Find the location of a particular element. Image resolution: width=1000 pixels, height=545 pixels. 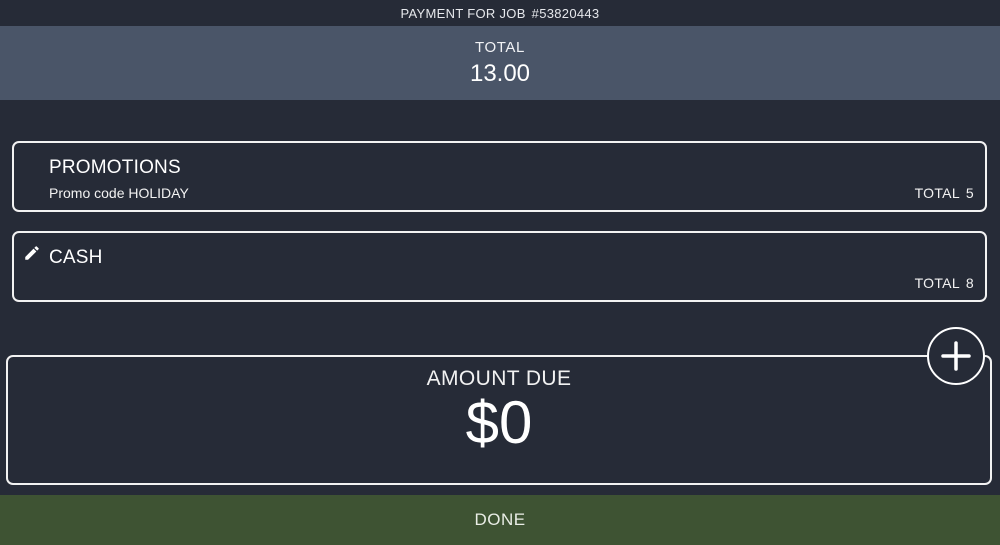

promotions-total: TOTAL 5 is located at coordinates (944, 193).